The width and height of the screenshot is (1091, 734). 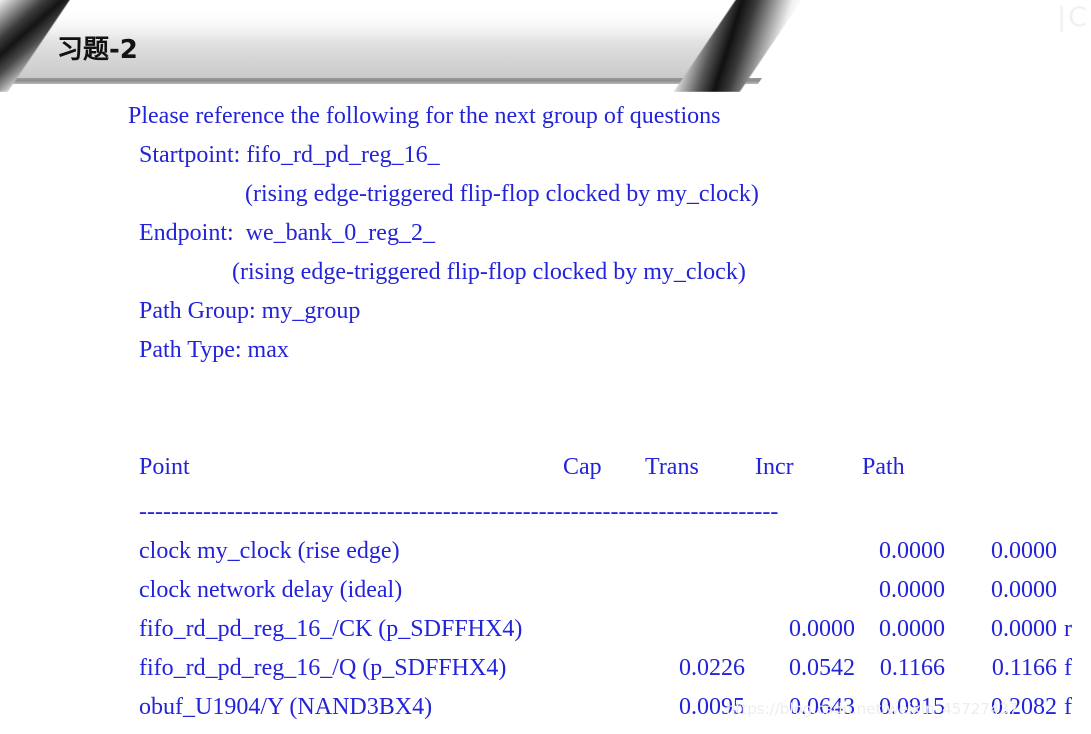 I want to click on column-header-point: Point, so click(x=164, y=467).